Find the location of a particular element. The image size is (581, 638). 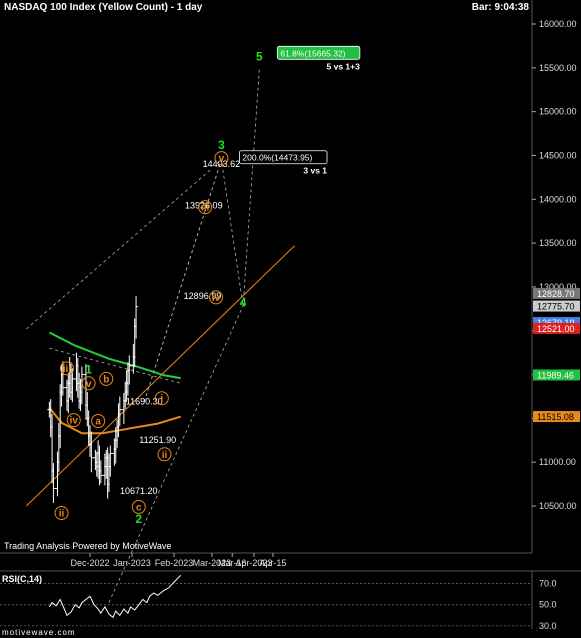

price-tick-label: 14500.00 is located at coordinates (558, 155).